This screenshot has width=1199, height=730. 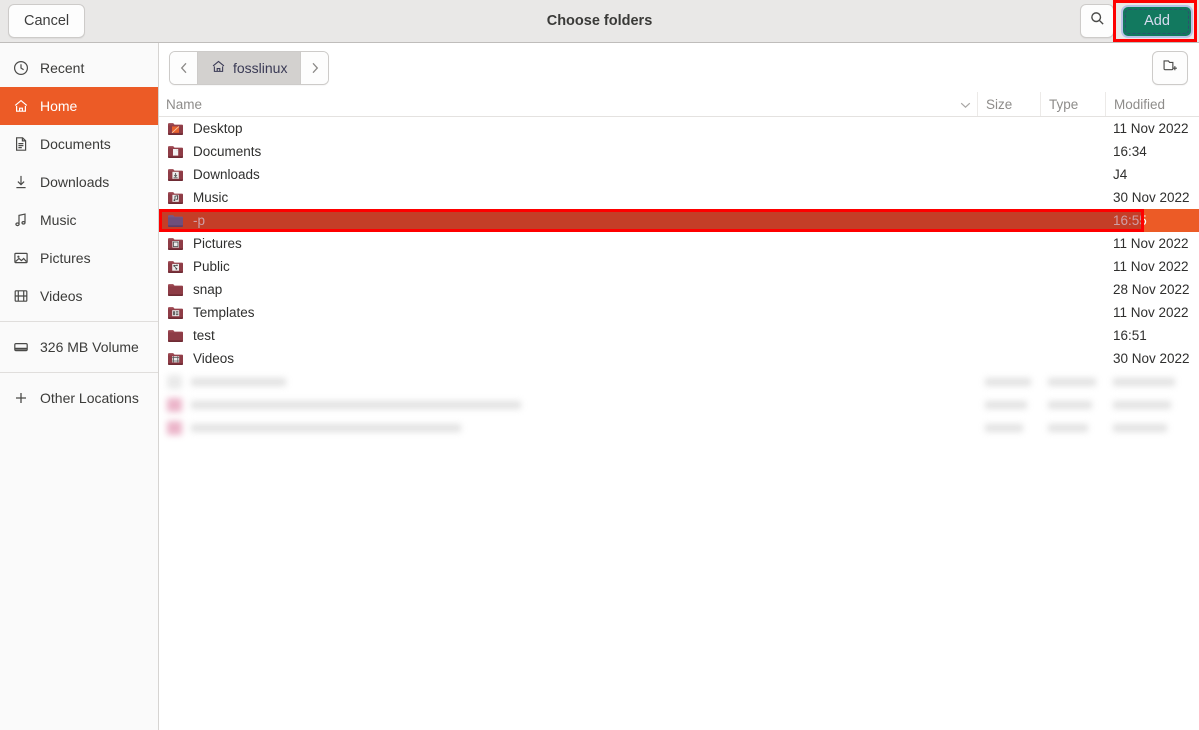 What do you see at coordinates (260, 67) in the screenshot?
I see `breadcrumb-label: fosslinux` at bounding box center [260, 67].